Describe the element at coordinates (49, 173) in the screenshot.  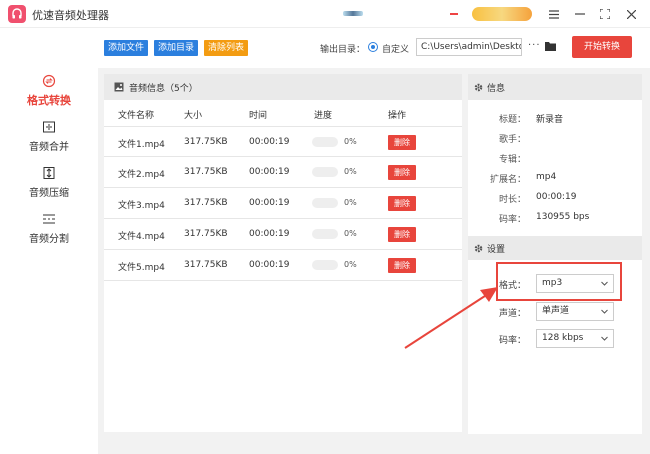
I see `compress-icon` at that location.